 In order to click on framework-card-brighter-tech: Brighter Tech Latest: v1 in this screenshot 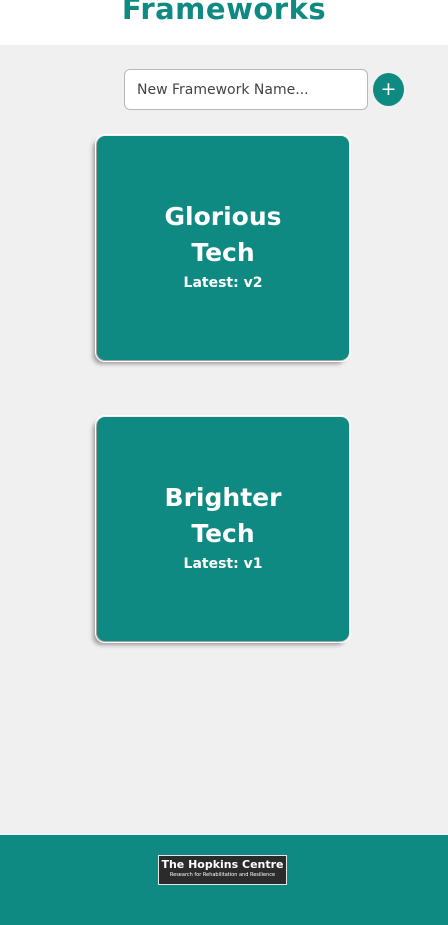, I will do `click(223, 529)`.